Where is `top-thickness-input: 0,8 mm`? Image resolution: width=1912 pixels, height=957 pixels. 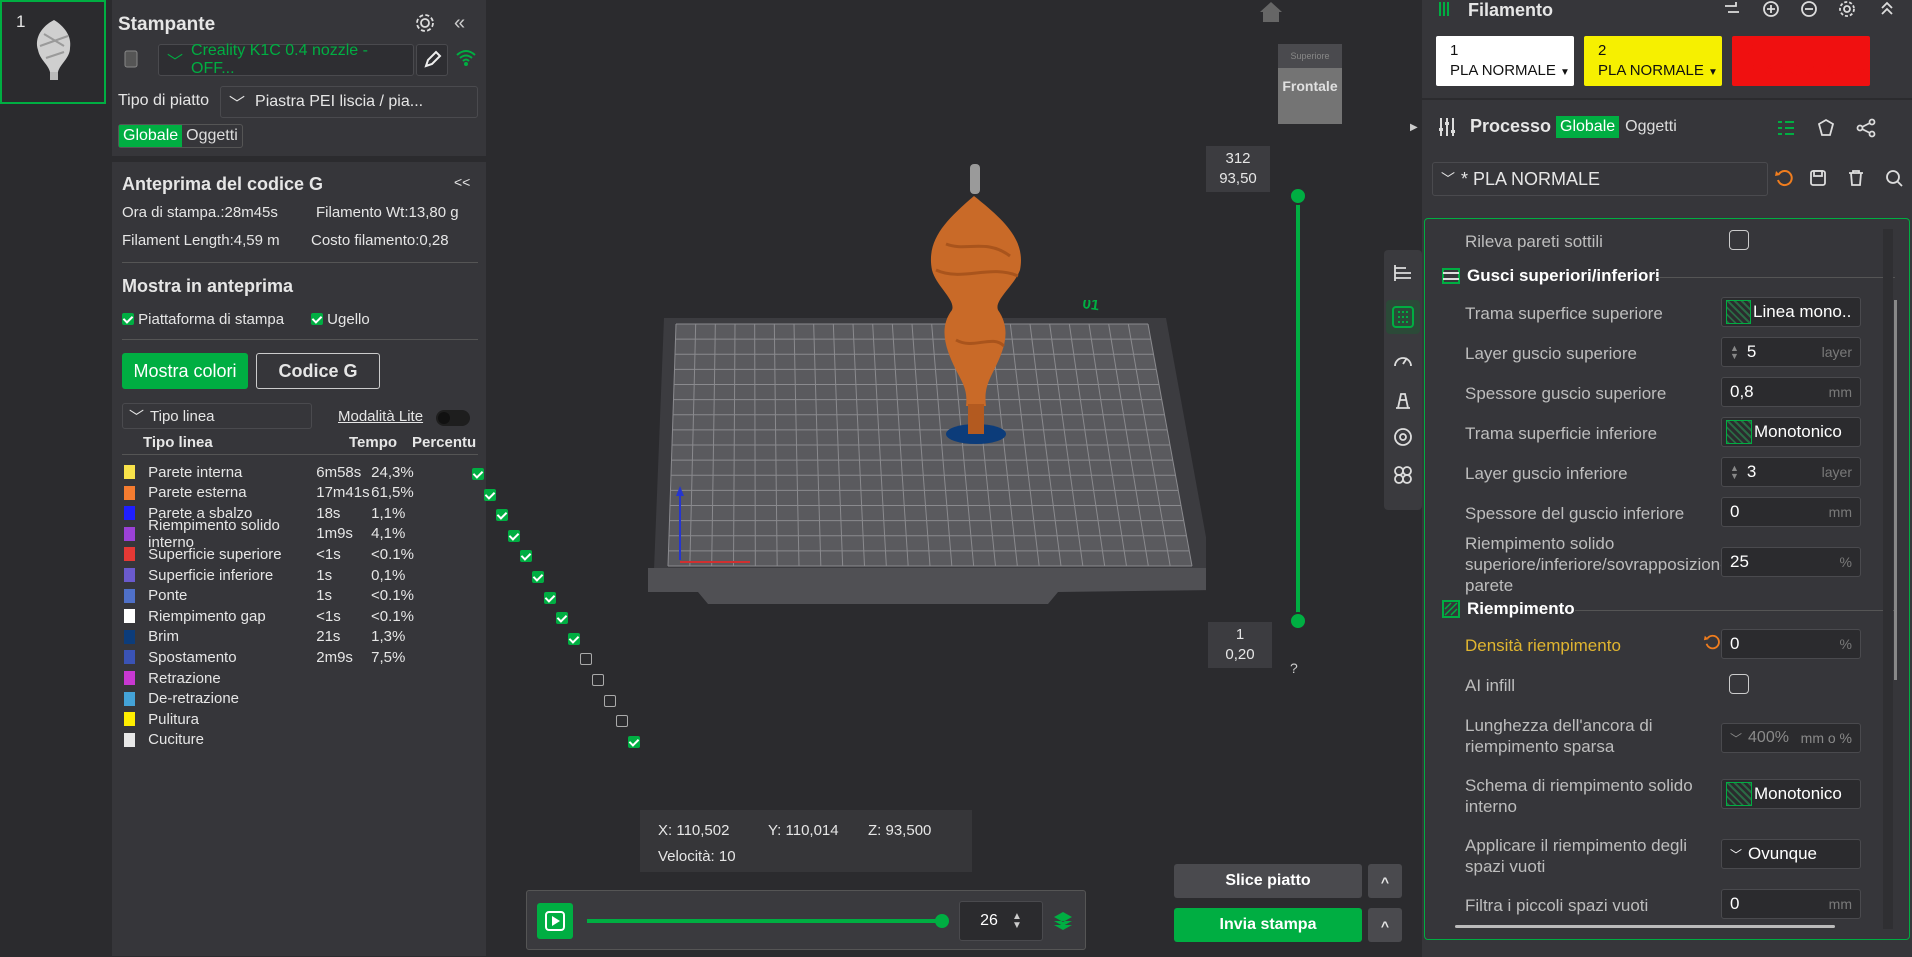
top-thickness-input: 0,8 mm is located at coordinates (1791, 392).